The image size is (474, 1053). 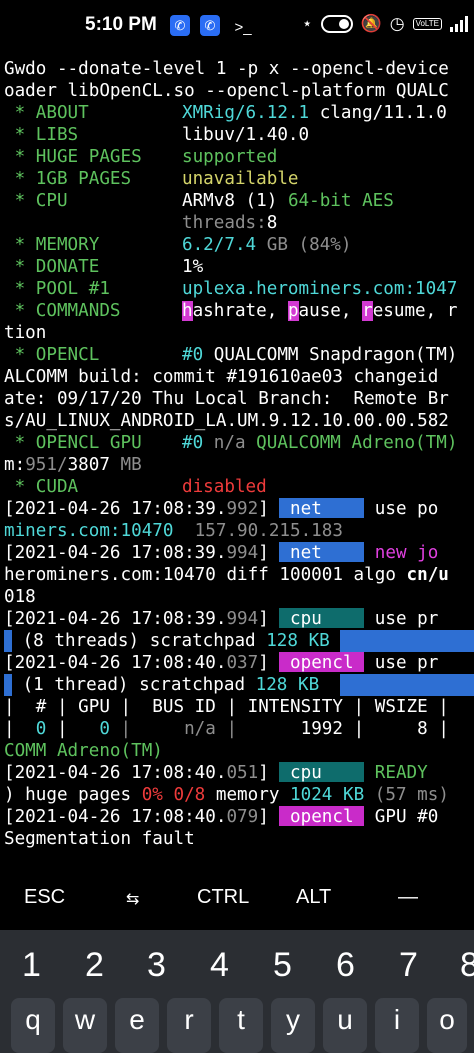 What do you see at coordinates (199, 201) in the screenshot?
I see `terminal-line: * CPU ARMv8 (1) 64-bit AES` at bounding box center [199, 201].